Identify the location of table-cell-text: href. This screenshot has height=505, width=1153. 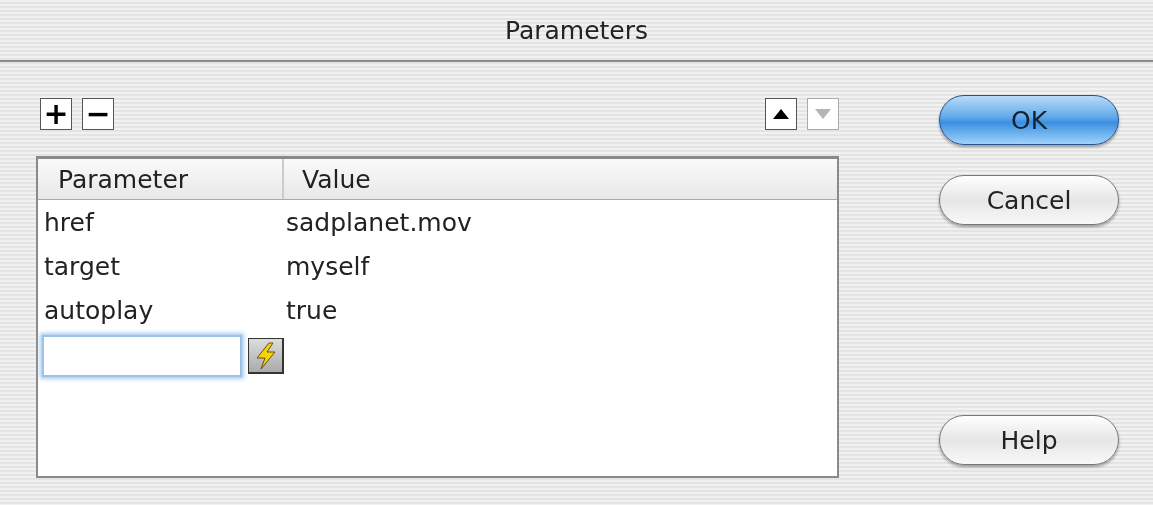
(69, 222).